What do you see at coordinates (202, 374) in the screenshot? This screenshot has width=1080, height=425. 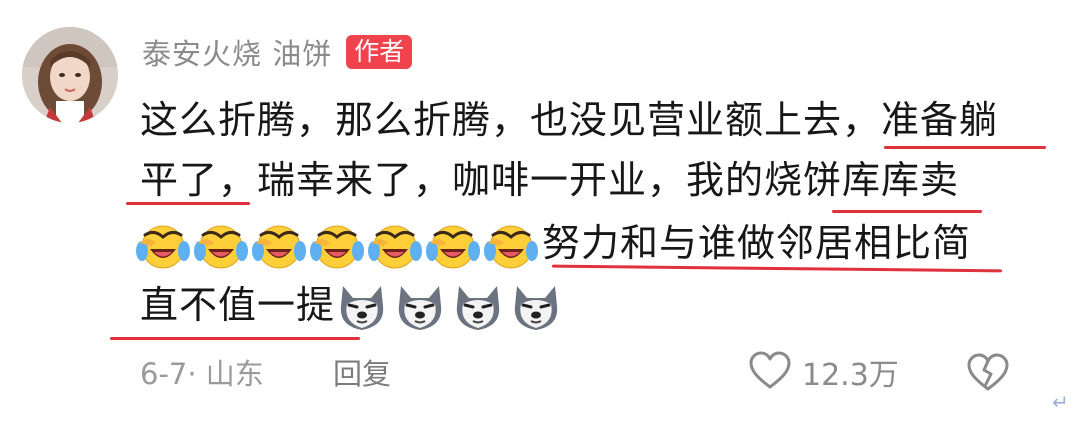 I see `date-location: 6-7· 山东` at bounding box center [202, 374].